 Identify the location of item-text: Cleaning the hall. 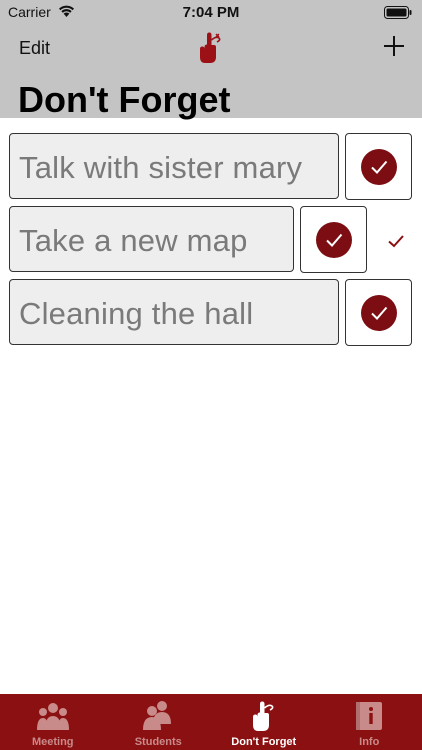
(136, 313).